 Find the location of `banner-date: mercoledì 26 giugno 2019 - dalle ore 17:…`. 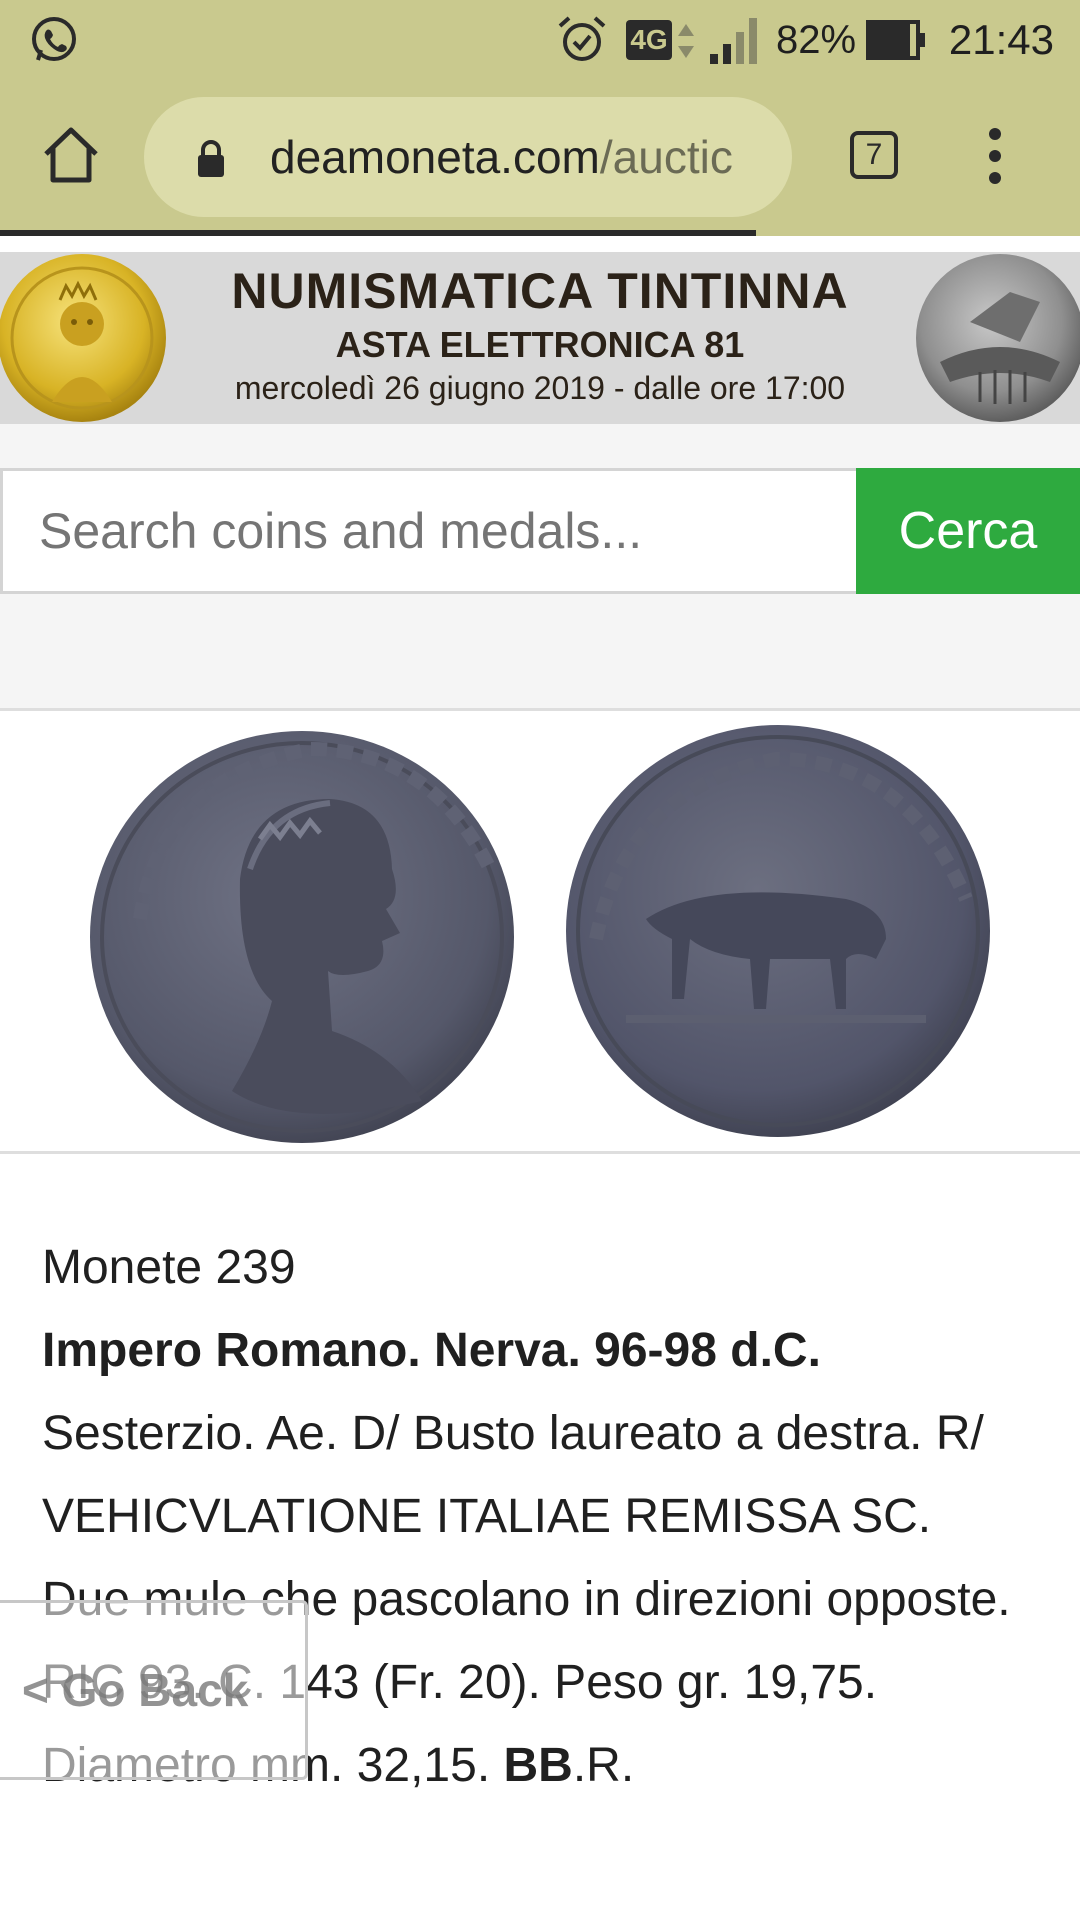

banner-date: mercoledì 26 giugno 2019 - dalle ore 17:… is located at coordinates (540, 388).